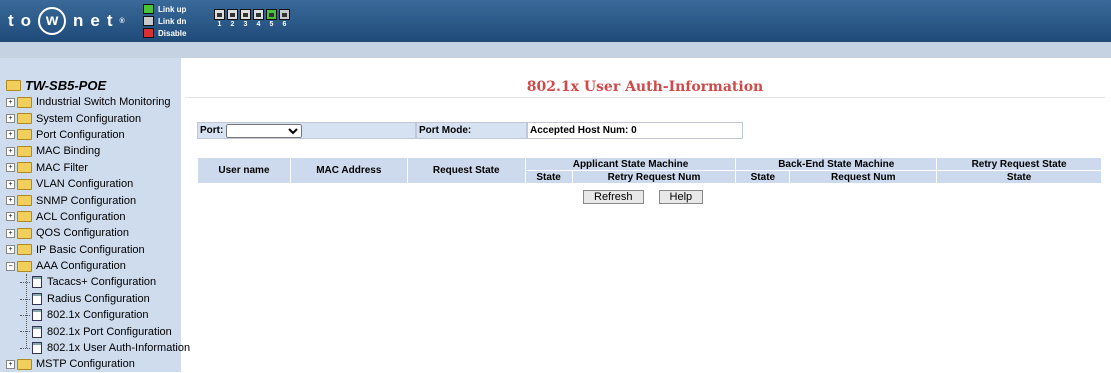 The height and width of the screenshot is (373, 1111). I want to click on nav-item-8021x-user-auth-information: 802.1x User Auth-Information, so click(98, 348).